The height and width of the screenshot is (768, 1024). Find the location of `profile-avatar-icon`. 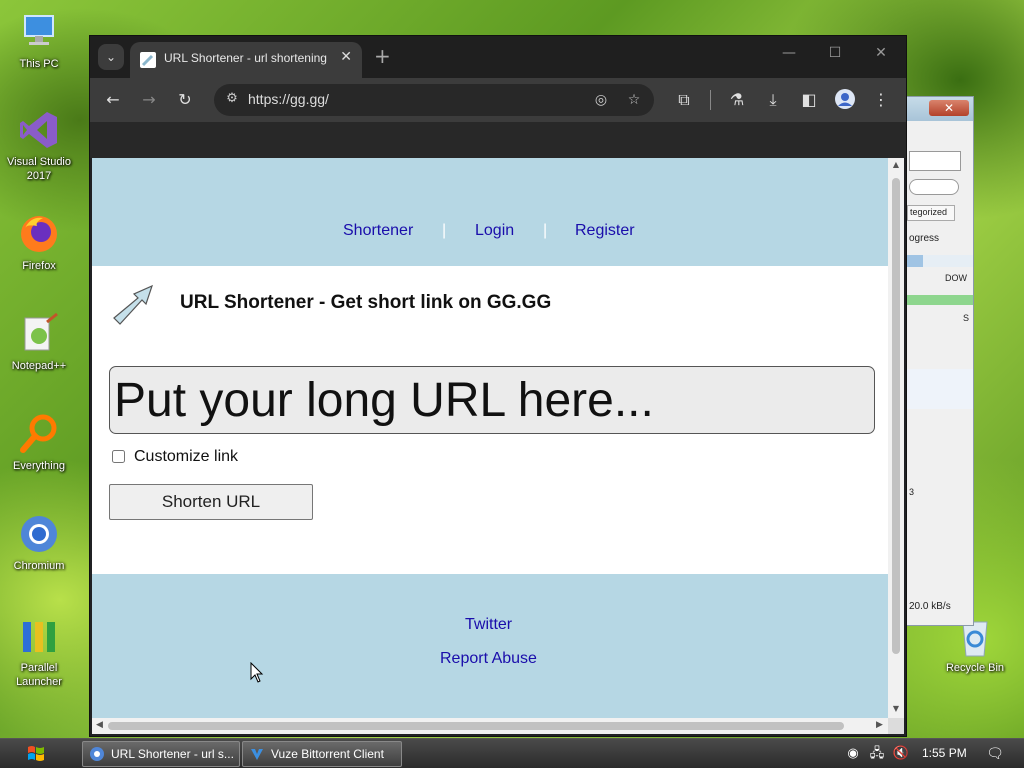

profile-avatar-icon is located at coordinates (845, 100).